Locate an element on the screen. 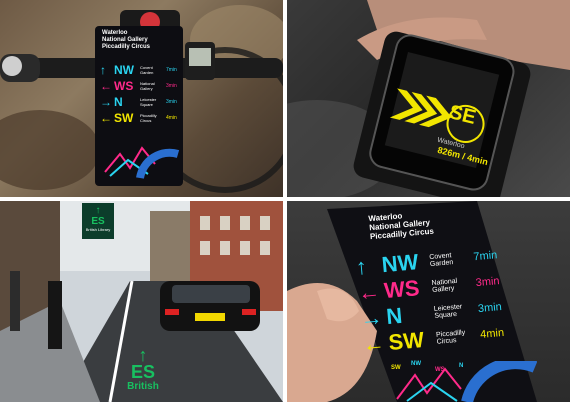 Image resolution: width=570 pixels, height=402 pixels. direction-code: WS is located at coordinates (124, 86).